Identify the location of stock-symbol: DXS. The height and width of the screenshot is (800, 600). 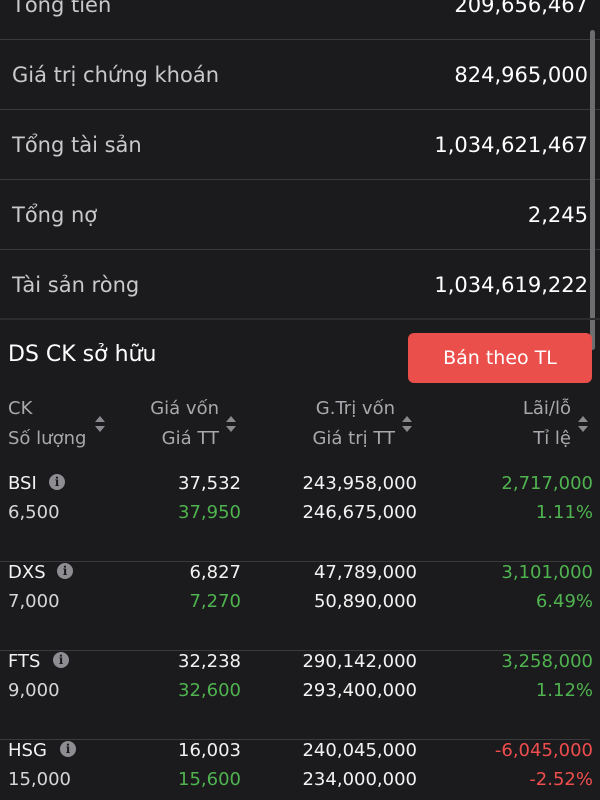
(27, 572).